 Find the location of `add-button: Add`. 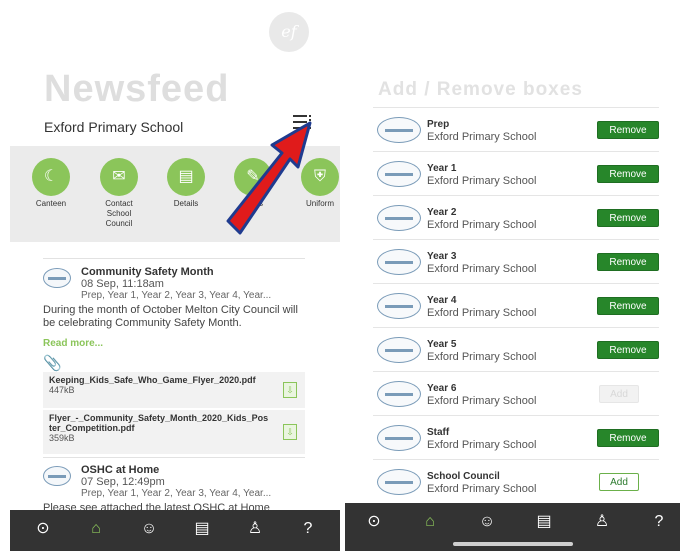

add-button: Add is located at coordinates (619, 482).